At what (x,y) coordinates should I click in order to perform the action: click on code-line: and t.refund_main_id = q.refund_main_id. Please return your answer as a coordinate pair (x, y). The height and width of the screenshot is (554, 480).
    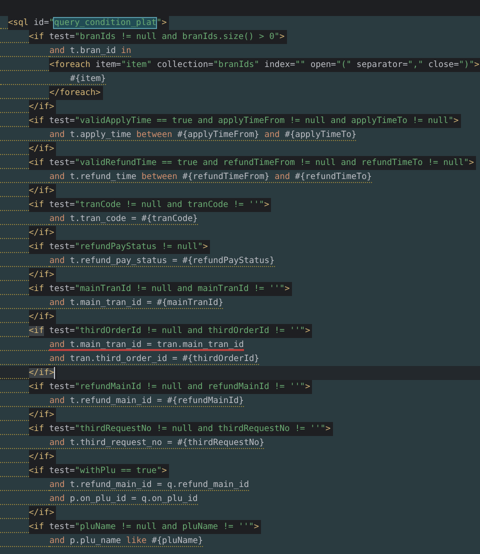
    Looking at the image, I should click on (149, 484).